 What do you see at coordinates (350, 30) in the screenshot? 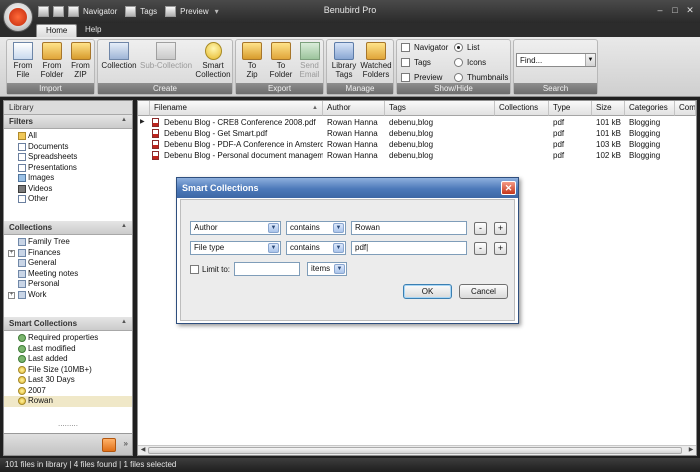
I see `ribbon-tabs: Home Help` at bounding box center [350, 30].